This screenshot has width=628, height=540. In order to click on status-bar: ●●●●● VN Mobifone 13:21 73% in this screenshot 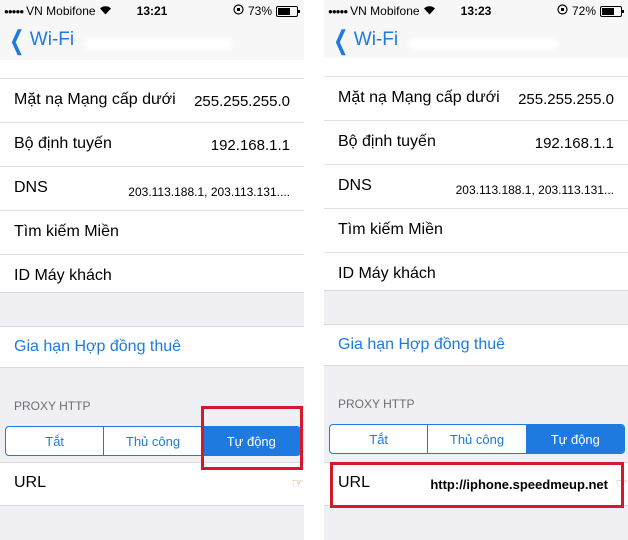, I will do `click(152, 11)`.